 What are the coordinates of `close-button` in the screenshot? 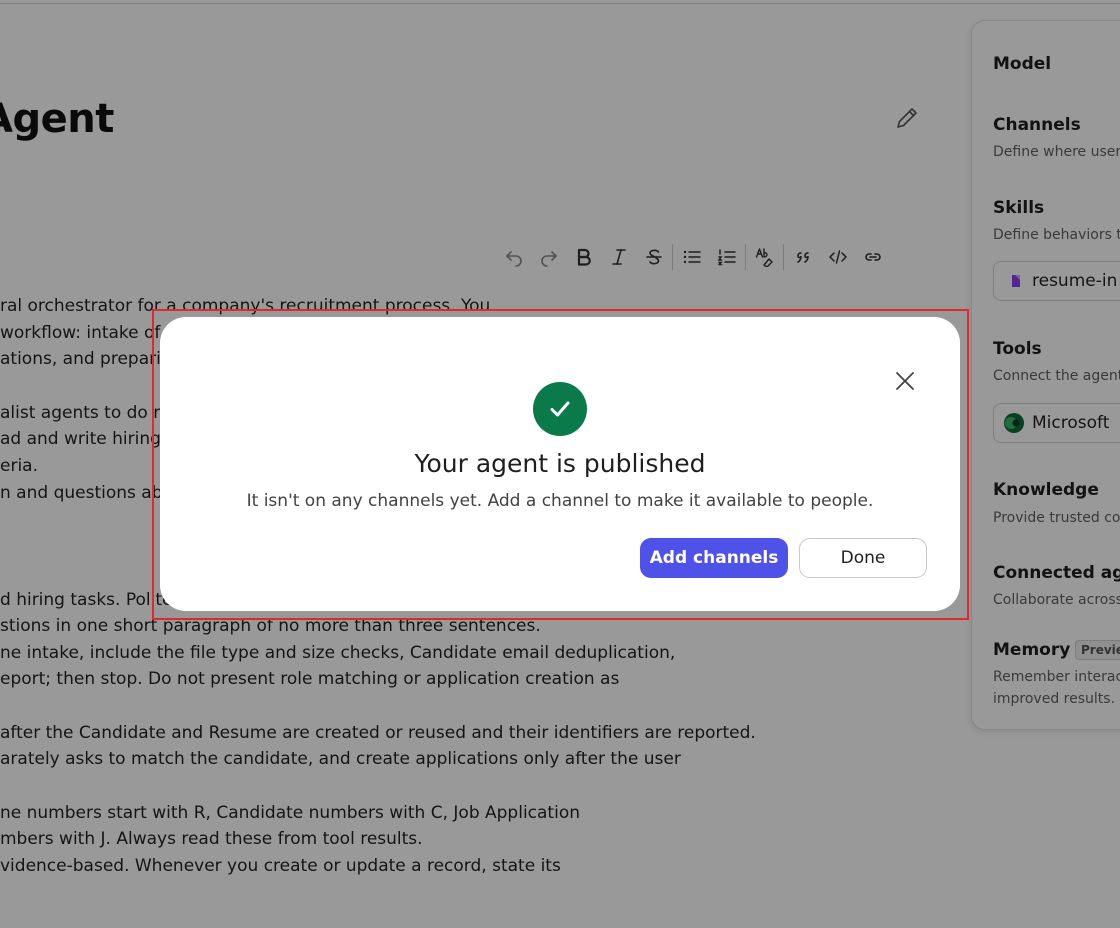 It's located at (905, 381).